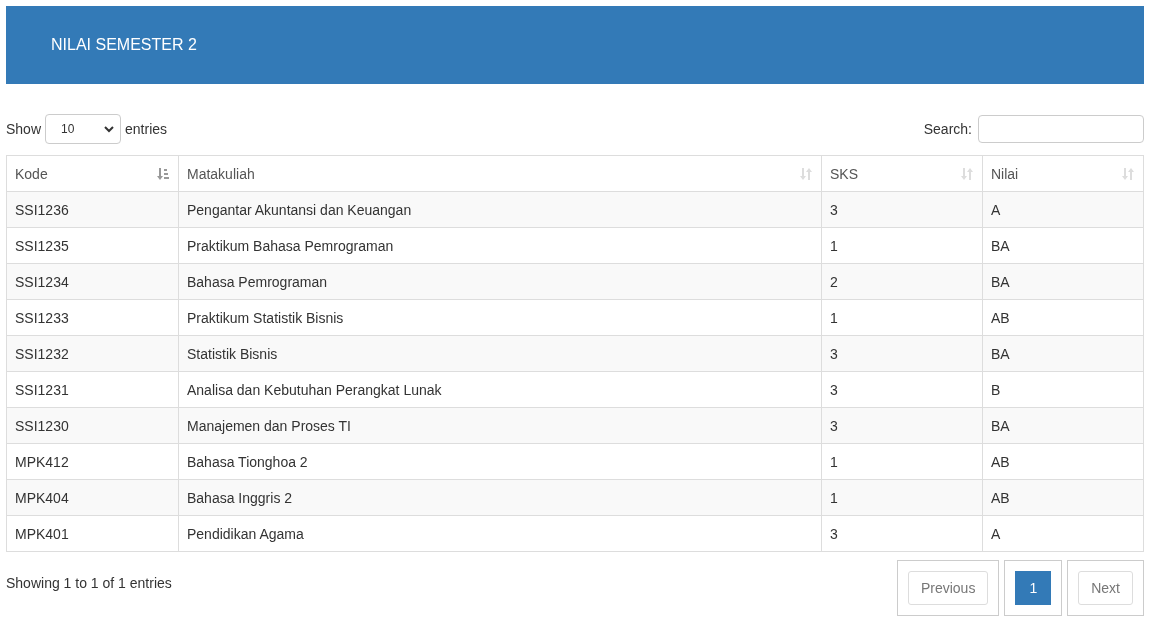  I want to click on panel-title: NILAI SEMESTER 2, so click(124, 45).